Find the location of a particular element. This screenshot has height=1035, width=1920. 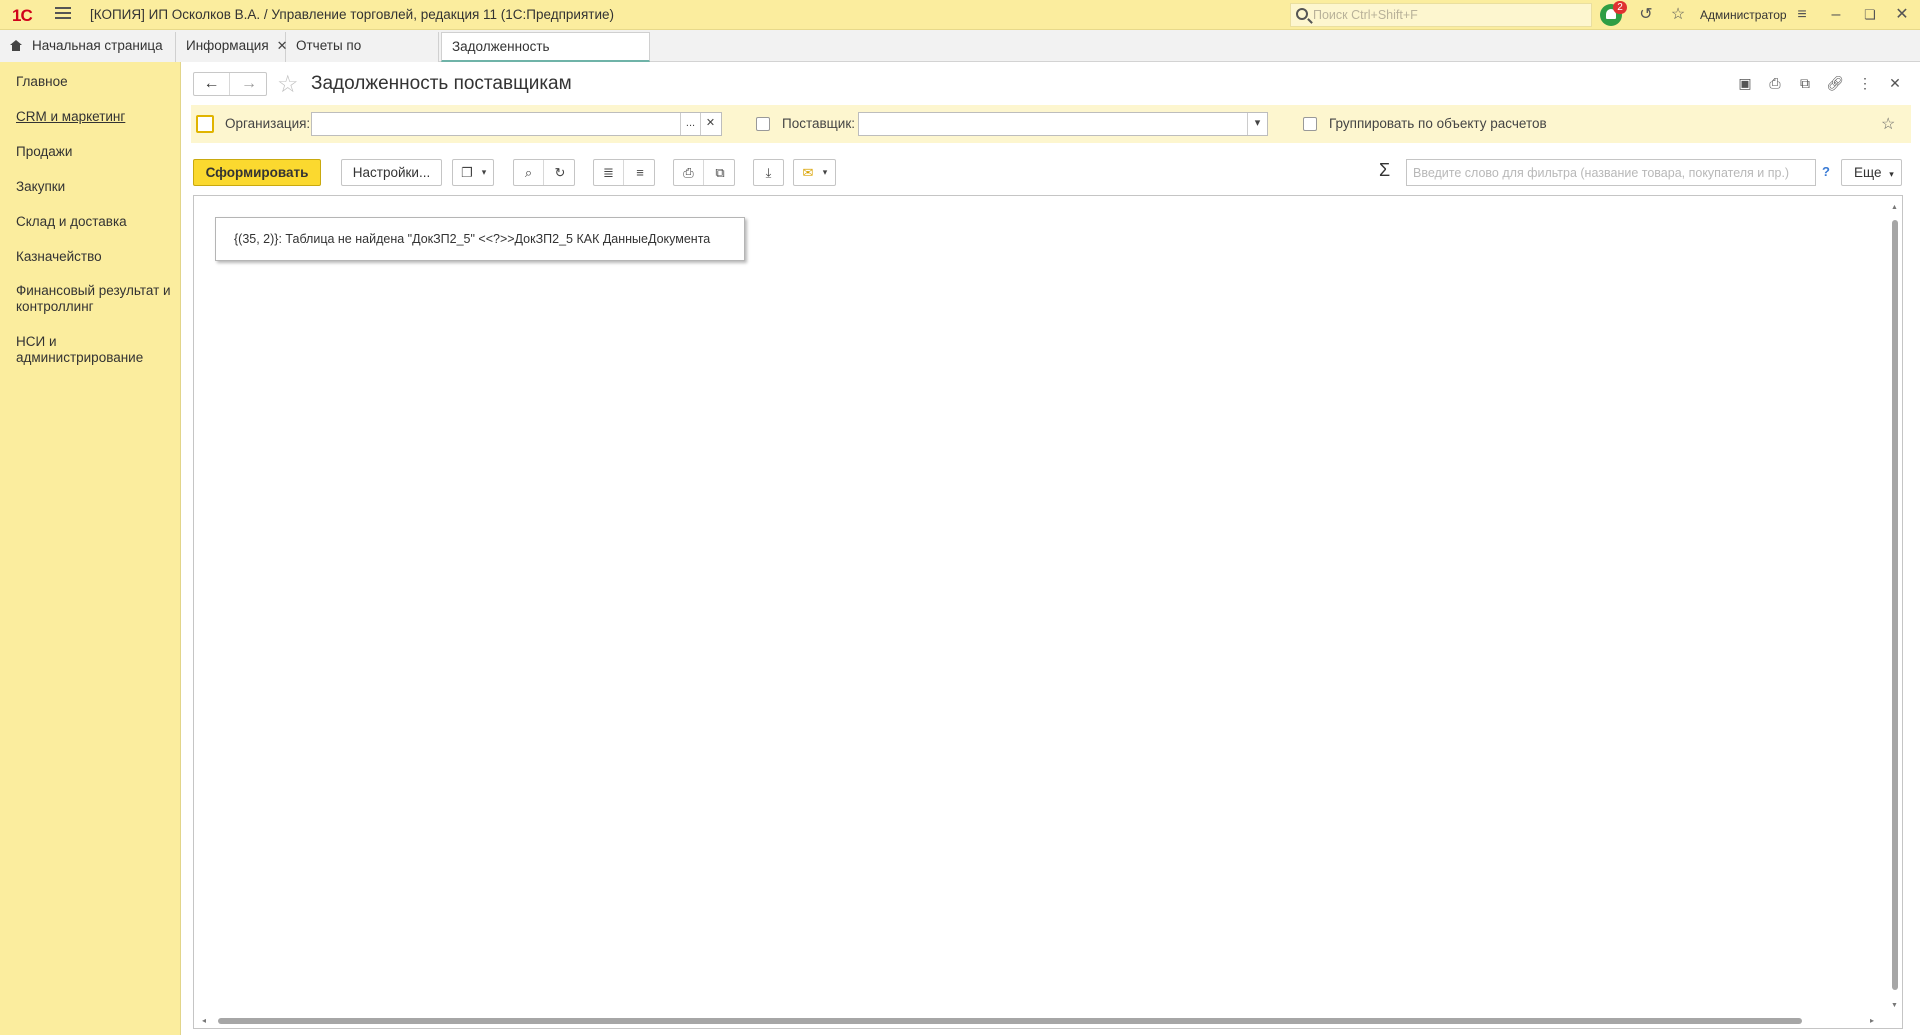

more-button: Еще ▾ is located at coordinates (1871, 172).